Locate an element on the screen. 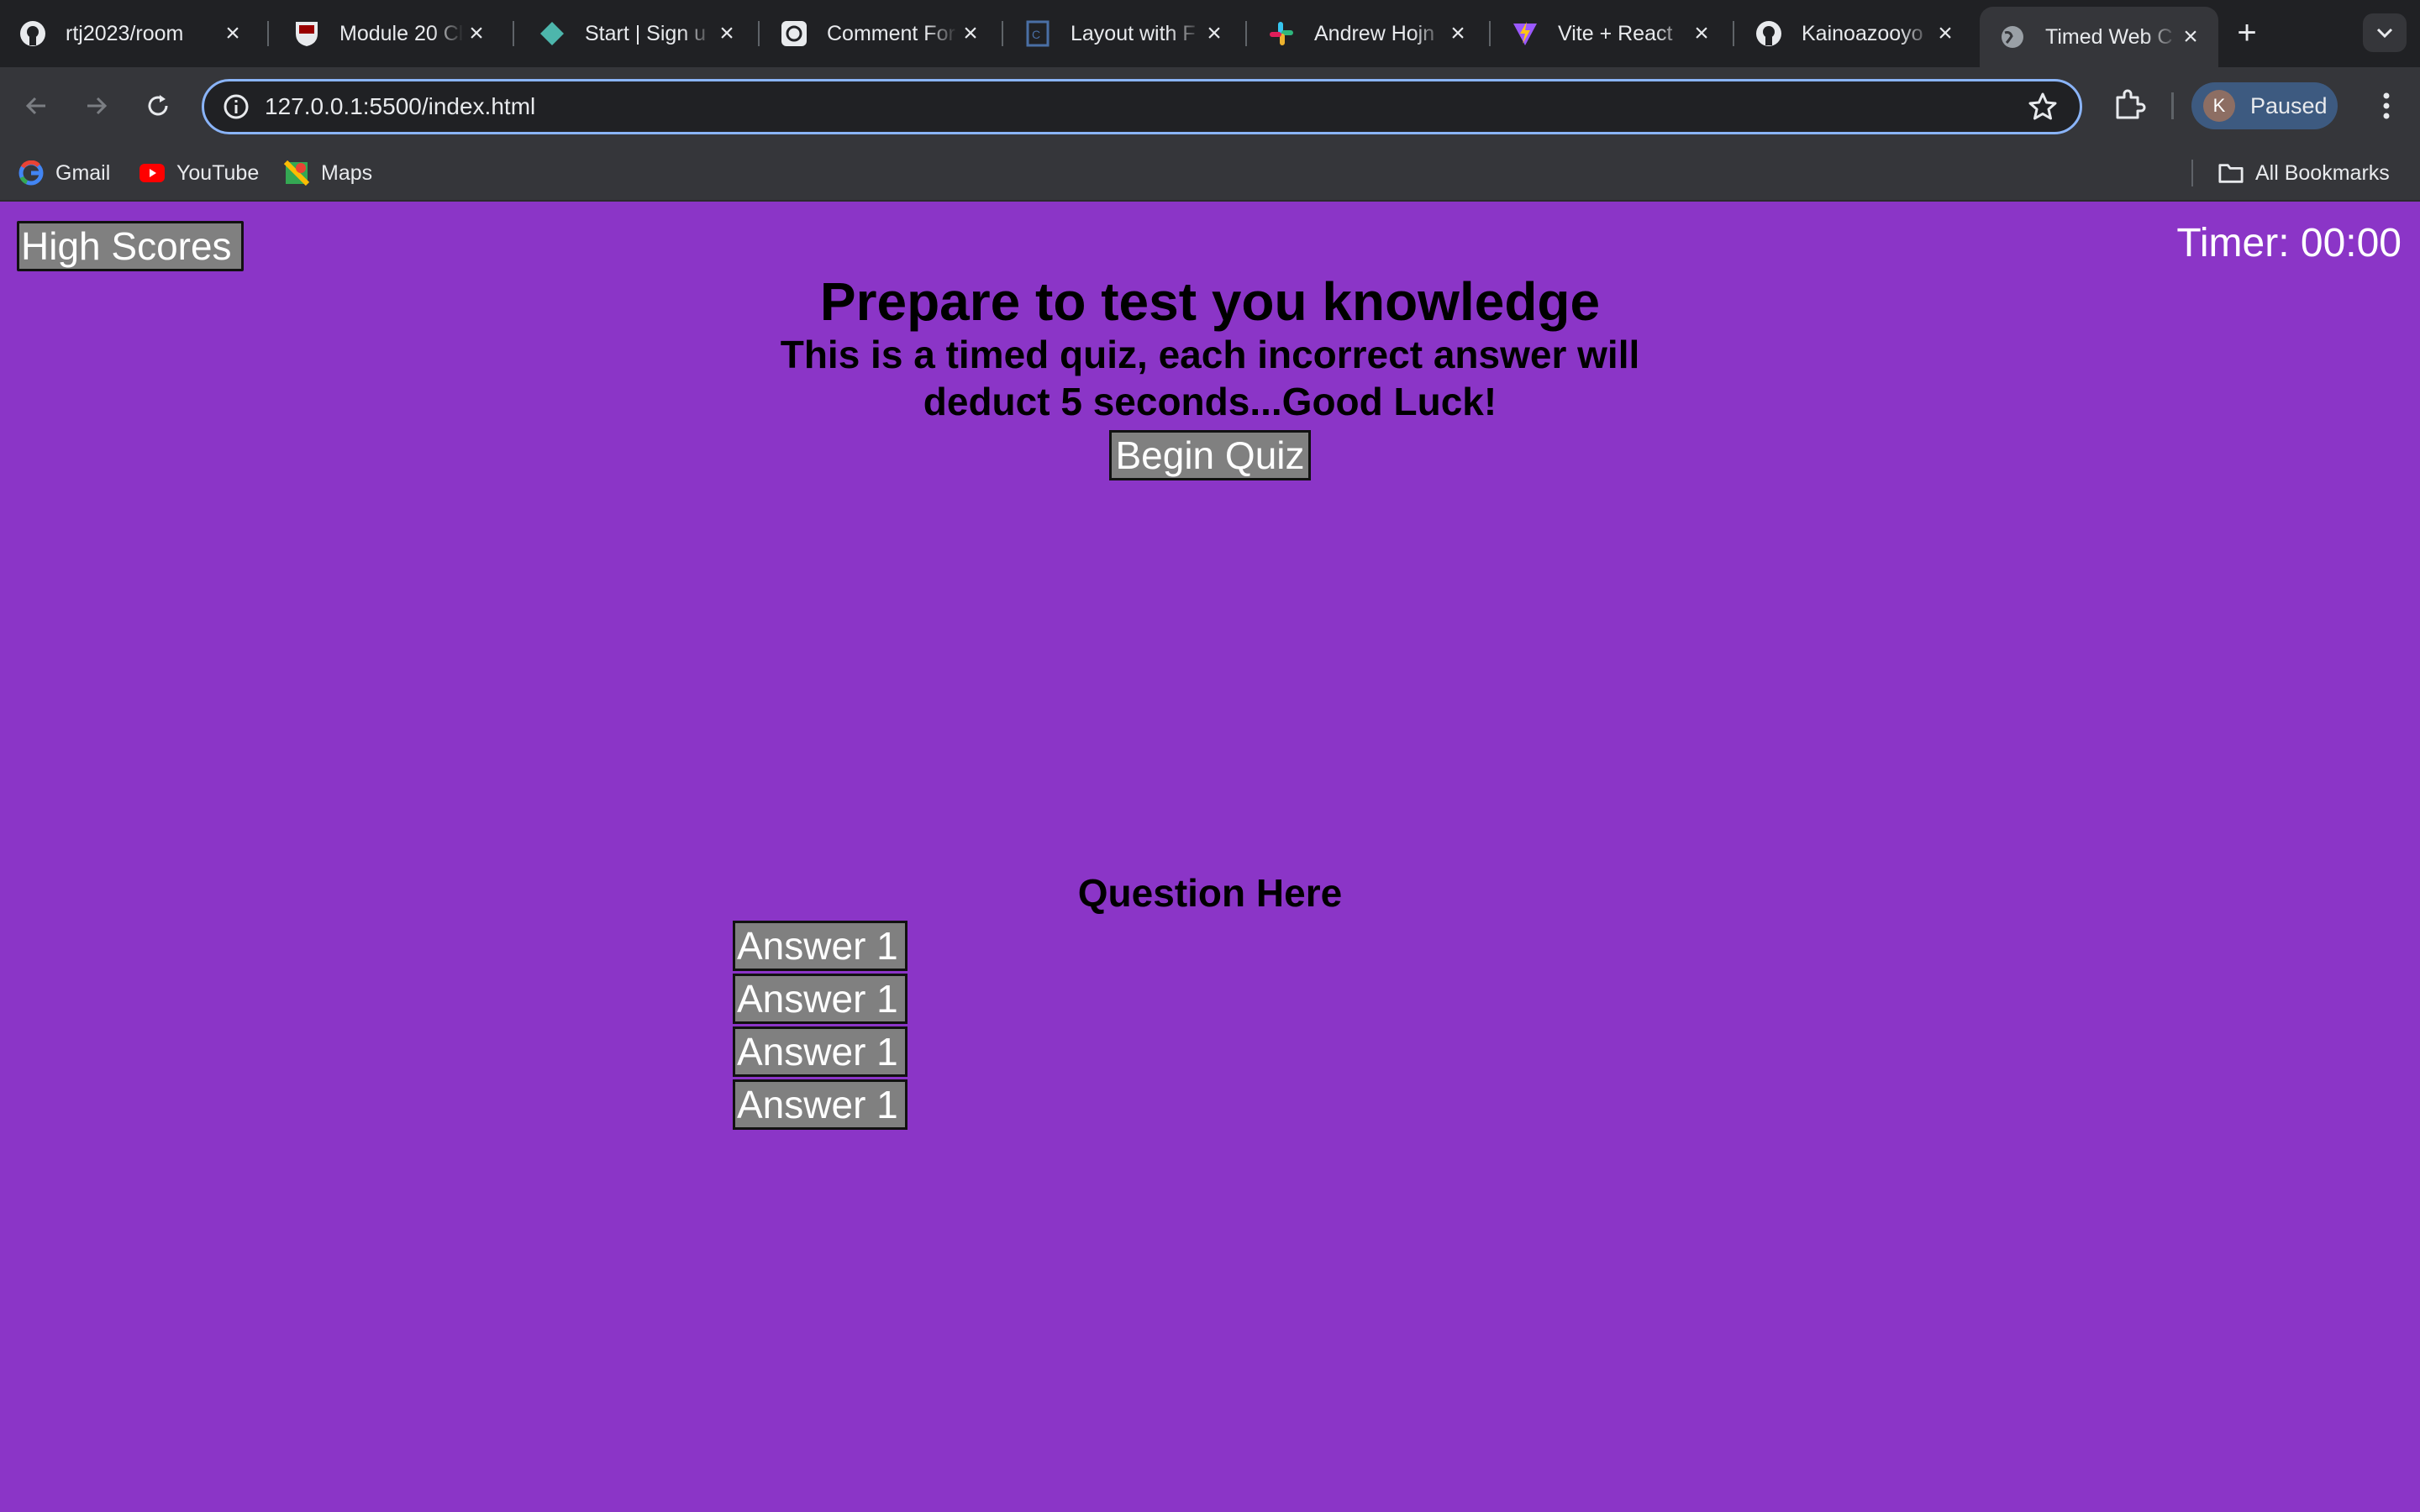 The width and height of the screenshot is (2420, 1512). profile-button: K Paused is located at coordinates (2265, 105).